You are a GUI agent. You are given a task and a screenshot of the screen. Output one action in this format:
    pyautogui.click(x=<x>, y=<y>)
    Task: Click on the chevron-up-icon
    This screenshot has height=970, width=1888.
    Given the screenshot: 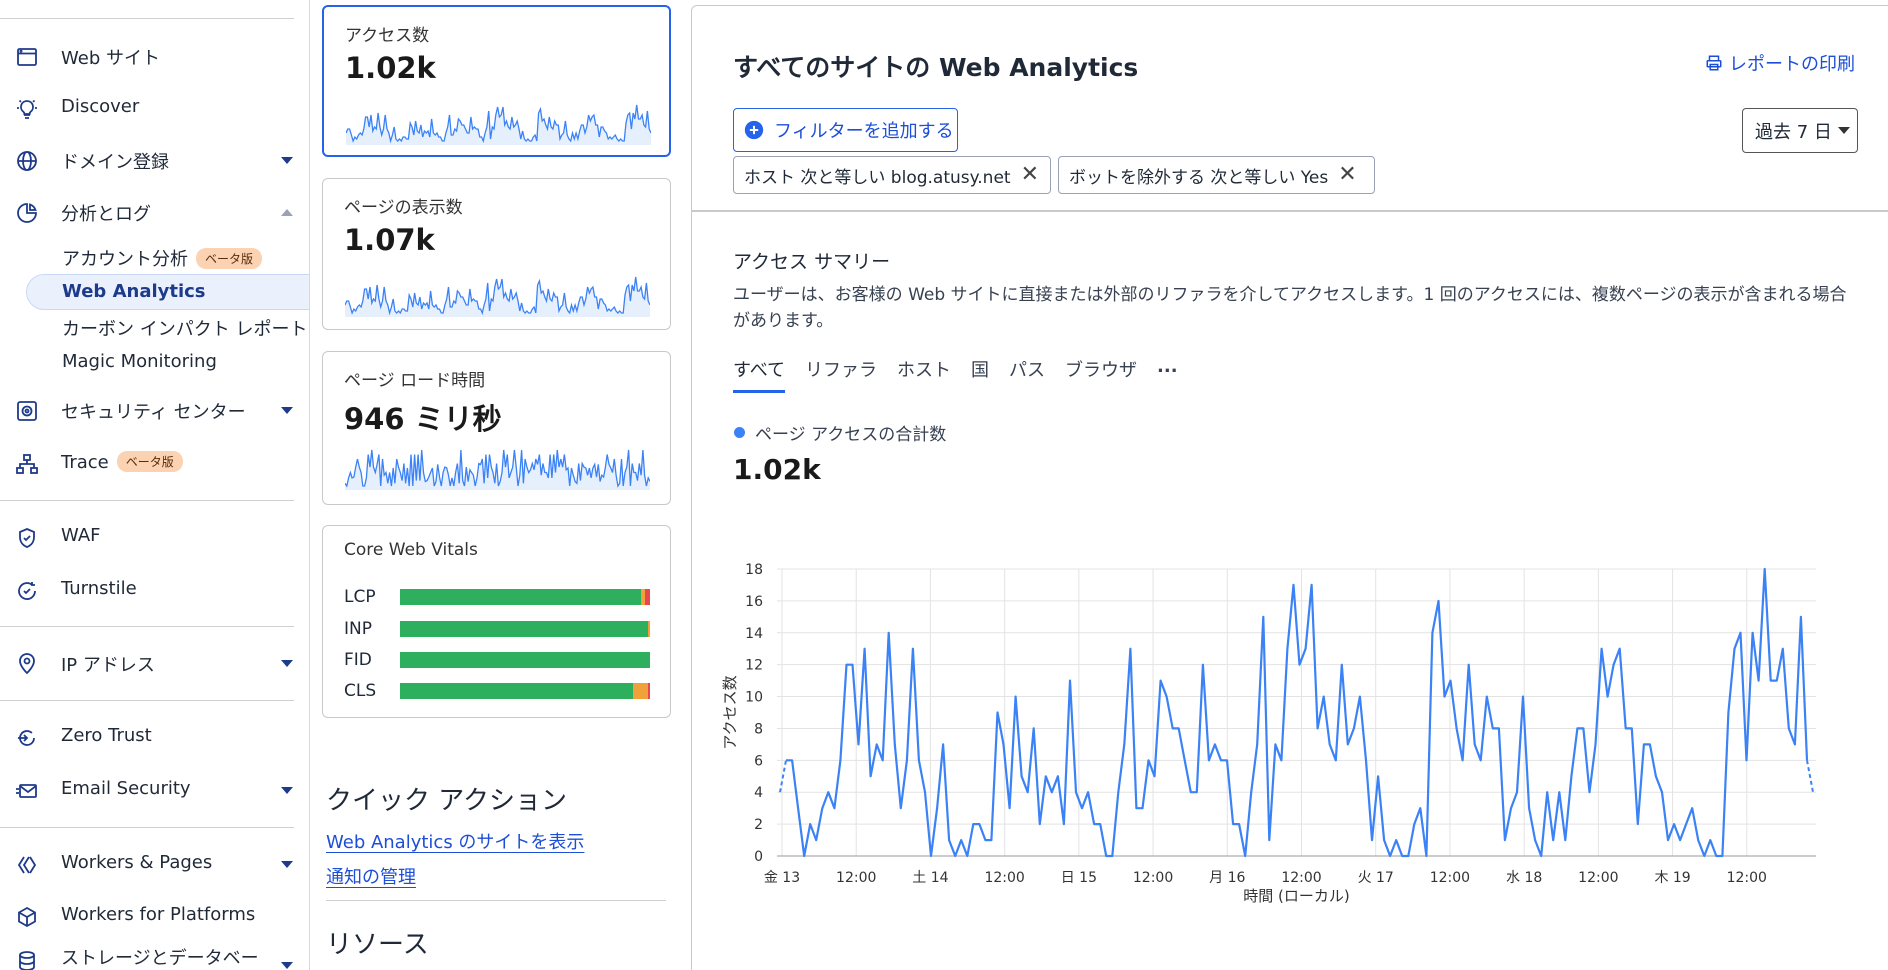 What is the action you would take?
    pyautogui.click(x=287, y=212)
    